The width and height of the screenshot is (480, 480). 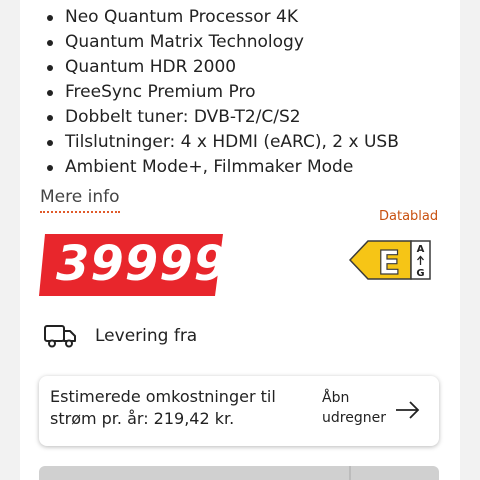 I want to click on more-info-link: Mere info, so click(x=80, y=199).